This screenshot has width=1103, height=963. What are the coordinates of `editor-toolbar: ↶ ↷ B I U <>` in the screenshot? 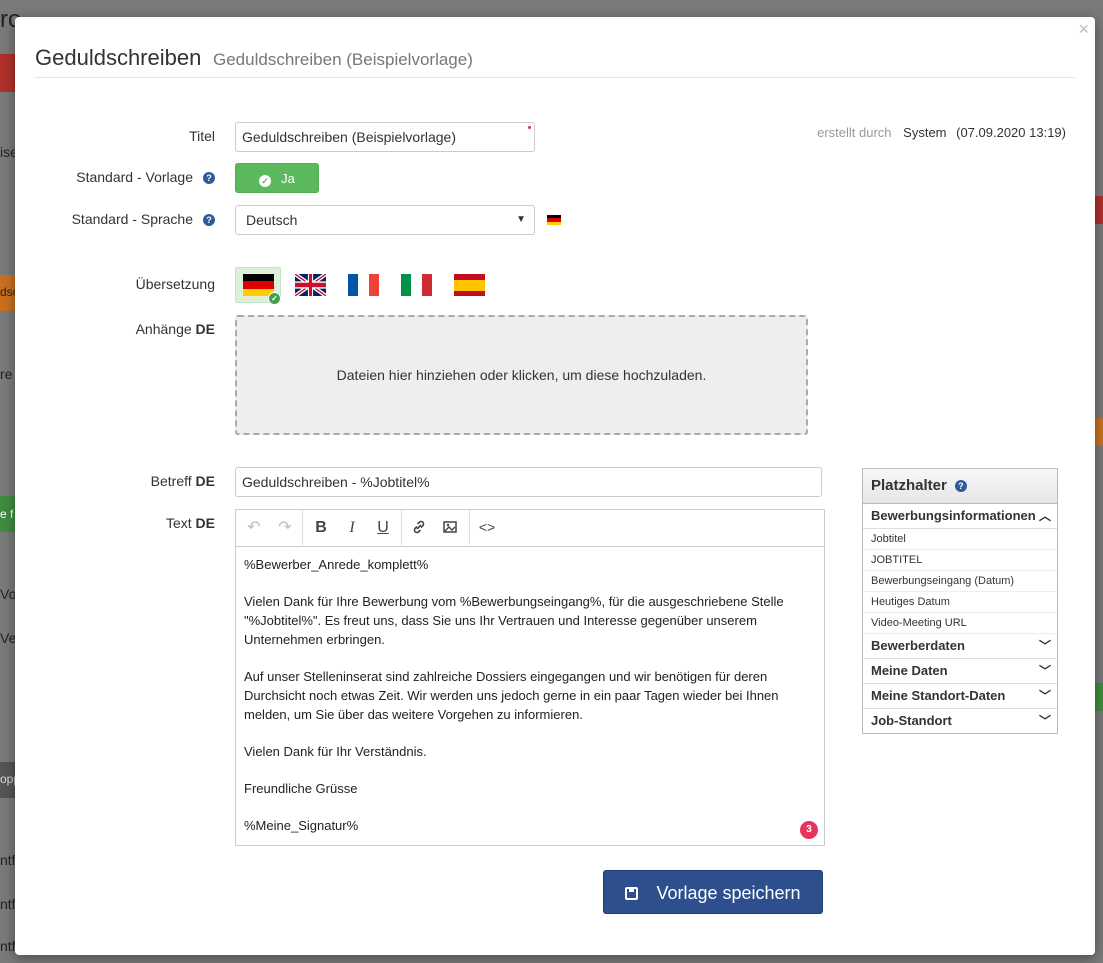 It's located at (530, 528).